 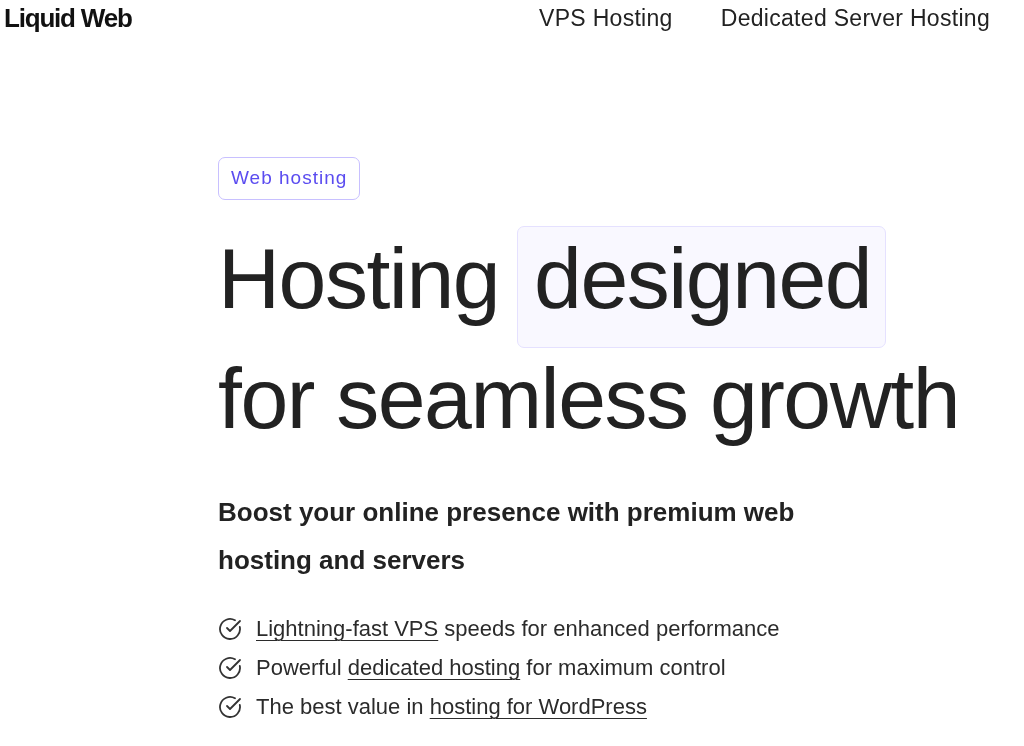 What do you see at coordinates (518, 629) in the screenshot?
I see `feature-text: Lightning-fast VPS speeds for enhanced performance` at bounding box center [518, 629].